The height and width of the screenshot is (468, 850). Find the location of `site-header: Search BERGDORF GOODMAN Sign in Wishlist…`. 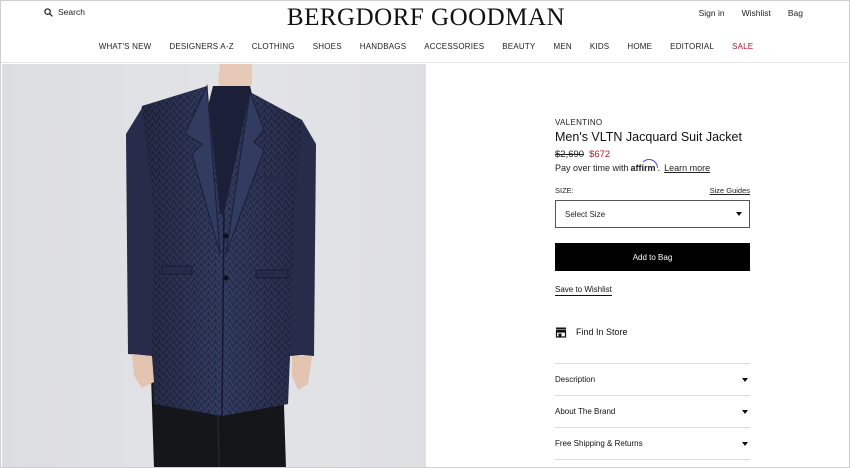

site-header: Search BERGDORF GOODMAN Sign in Wishlist… is located at coordinates (425, 32).